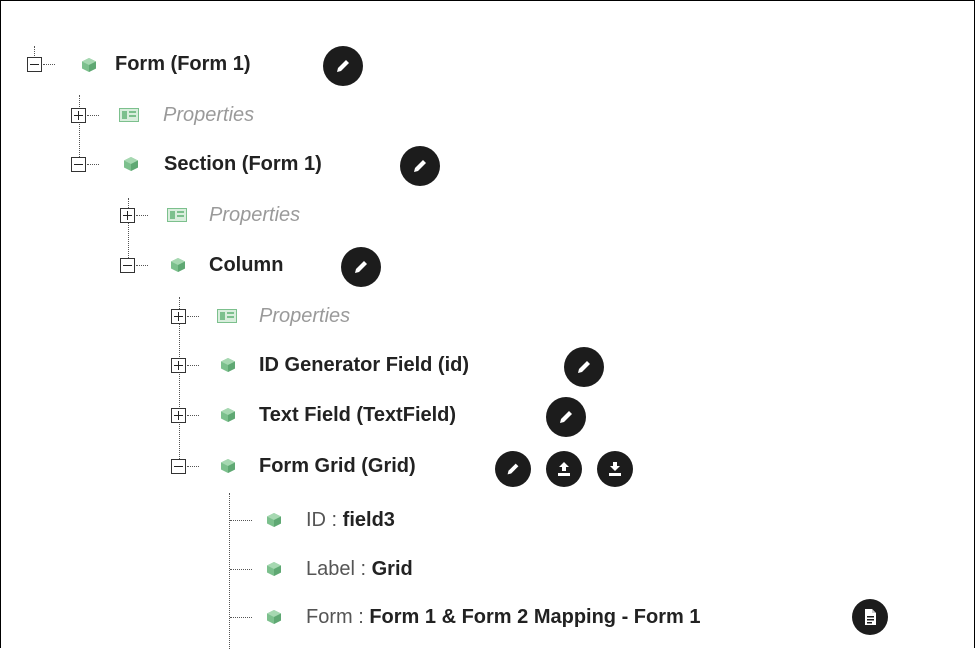 The image size is (977, 649). I want to click on leaf-label: Label : Grid, so click(359, 569).